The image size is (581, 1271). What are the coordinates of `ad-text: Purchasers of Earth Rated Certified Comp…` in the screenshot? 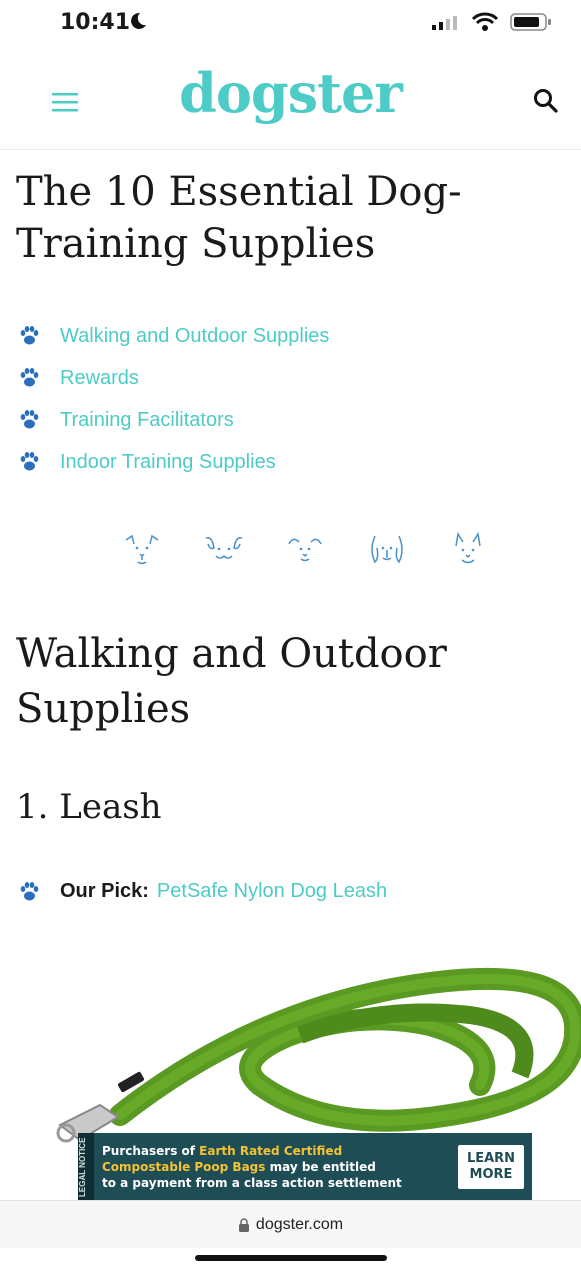 It's located at (276, 1167).